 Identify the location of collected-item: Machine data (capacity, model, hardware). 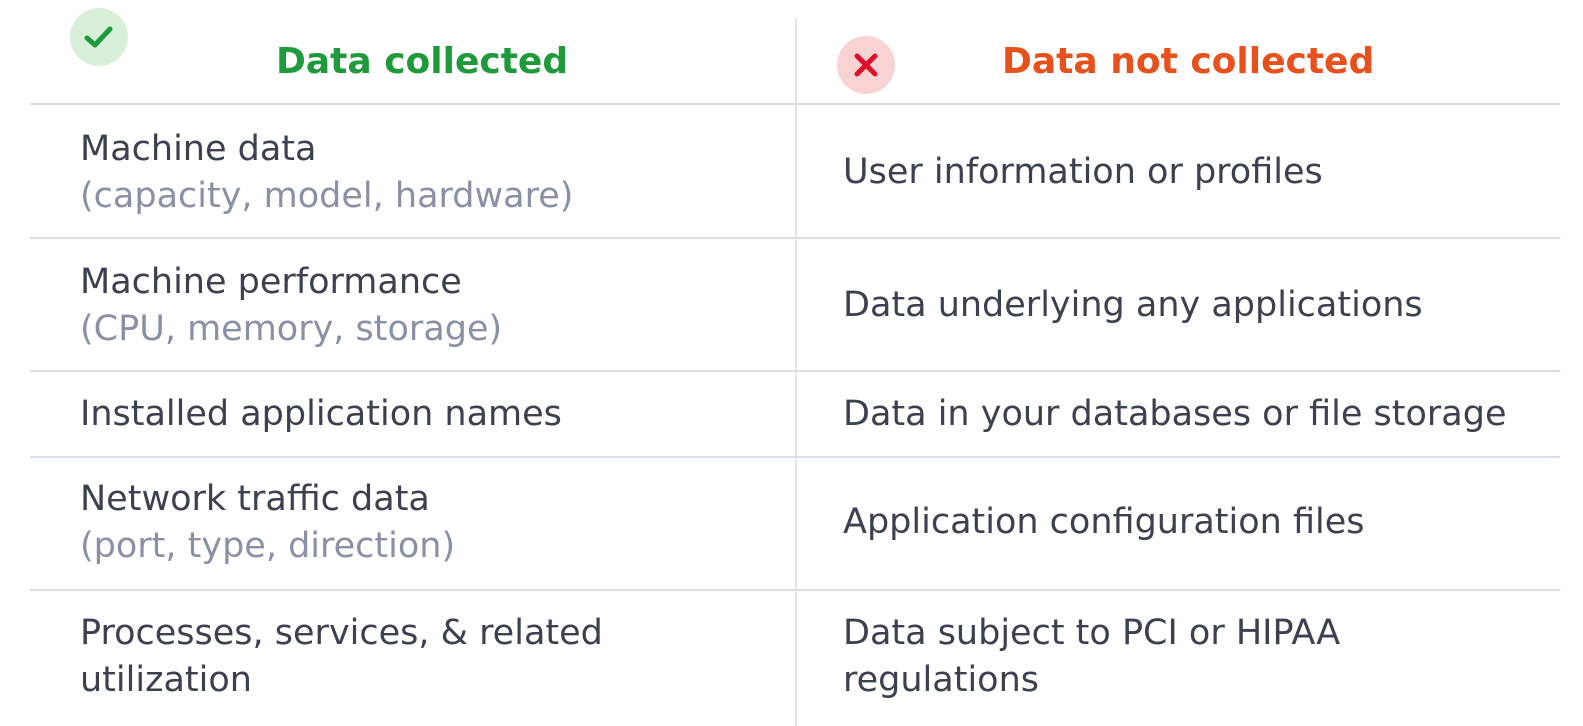
(326, 173).